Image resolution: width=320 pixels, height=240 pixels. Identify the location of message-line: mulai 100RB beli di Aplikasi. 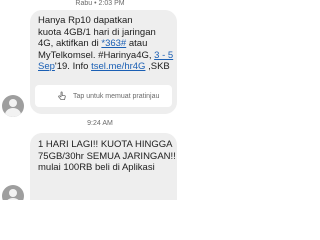
(96, 168).